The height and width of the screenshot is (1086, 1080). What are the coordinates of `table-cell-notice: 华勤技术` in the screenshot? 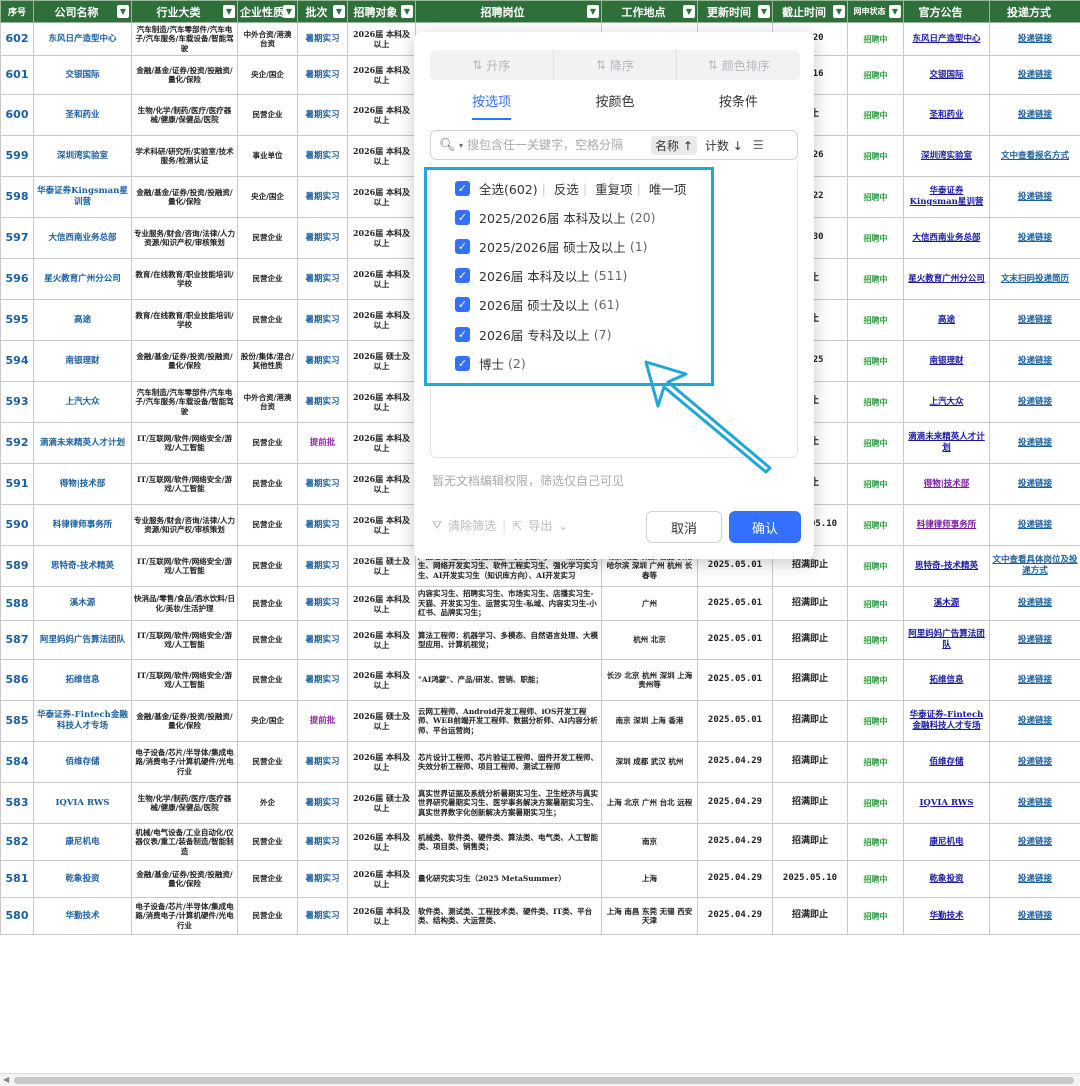 It's located at (946, 916).